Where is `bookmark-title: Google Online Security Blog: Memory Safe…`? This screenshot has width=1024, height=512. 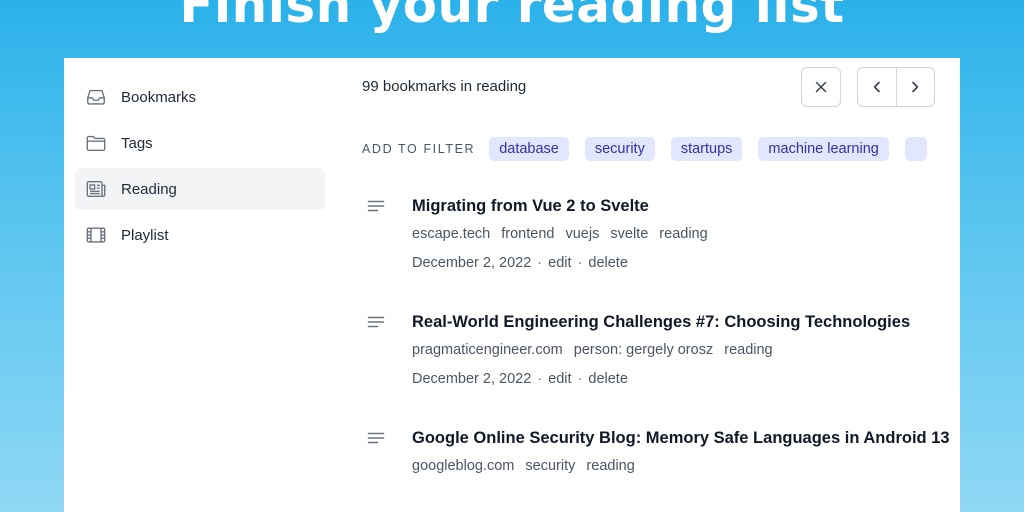 bookmark-title: Google Online Security Blog: Memory Safe… is located at coordinates (686, 438).